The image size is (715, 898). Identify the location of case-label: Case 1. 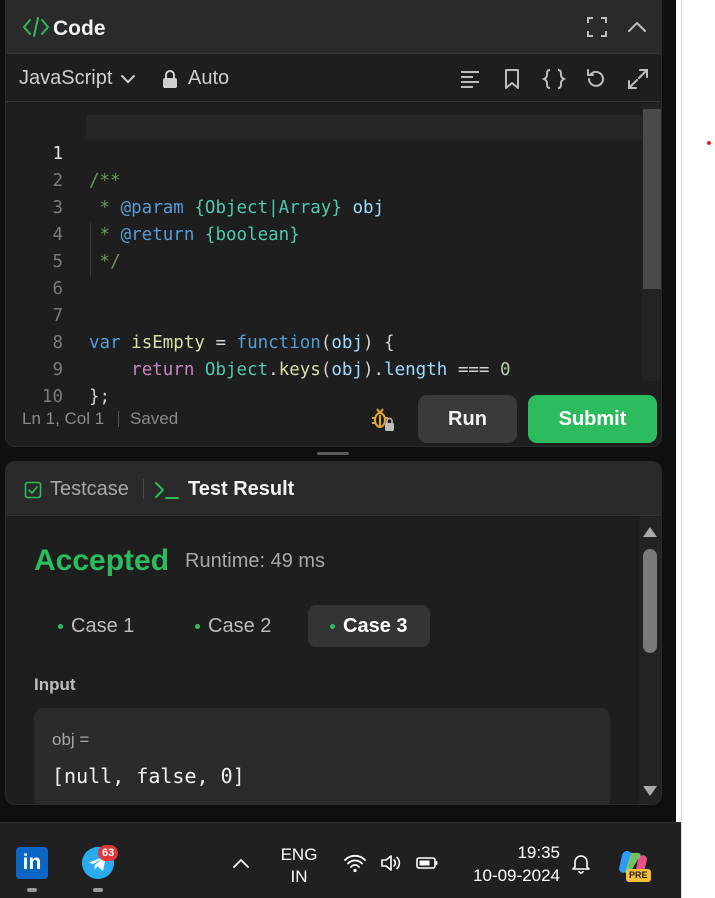
(103, 625).